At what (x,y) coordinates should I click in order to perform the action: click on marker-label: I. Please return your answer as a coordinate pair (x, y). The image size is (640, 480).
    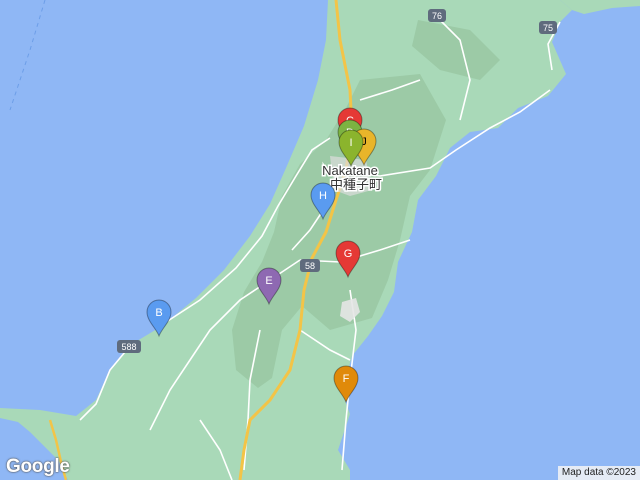
    Looking at the image, I should click on (350, 143).